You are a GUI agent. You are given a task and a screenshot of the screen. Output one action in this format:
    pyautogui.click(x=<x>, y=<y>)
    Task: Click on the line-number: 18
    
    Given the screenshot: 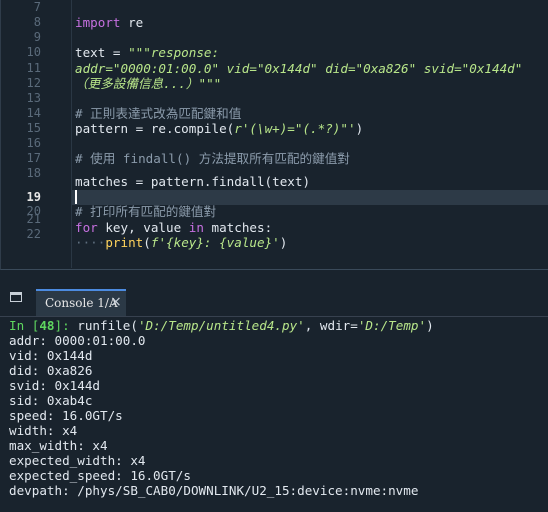 What is the action you would take?
    pyautogui.click(x=33, y=173)
    